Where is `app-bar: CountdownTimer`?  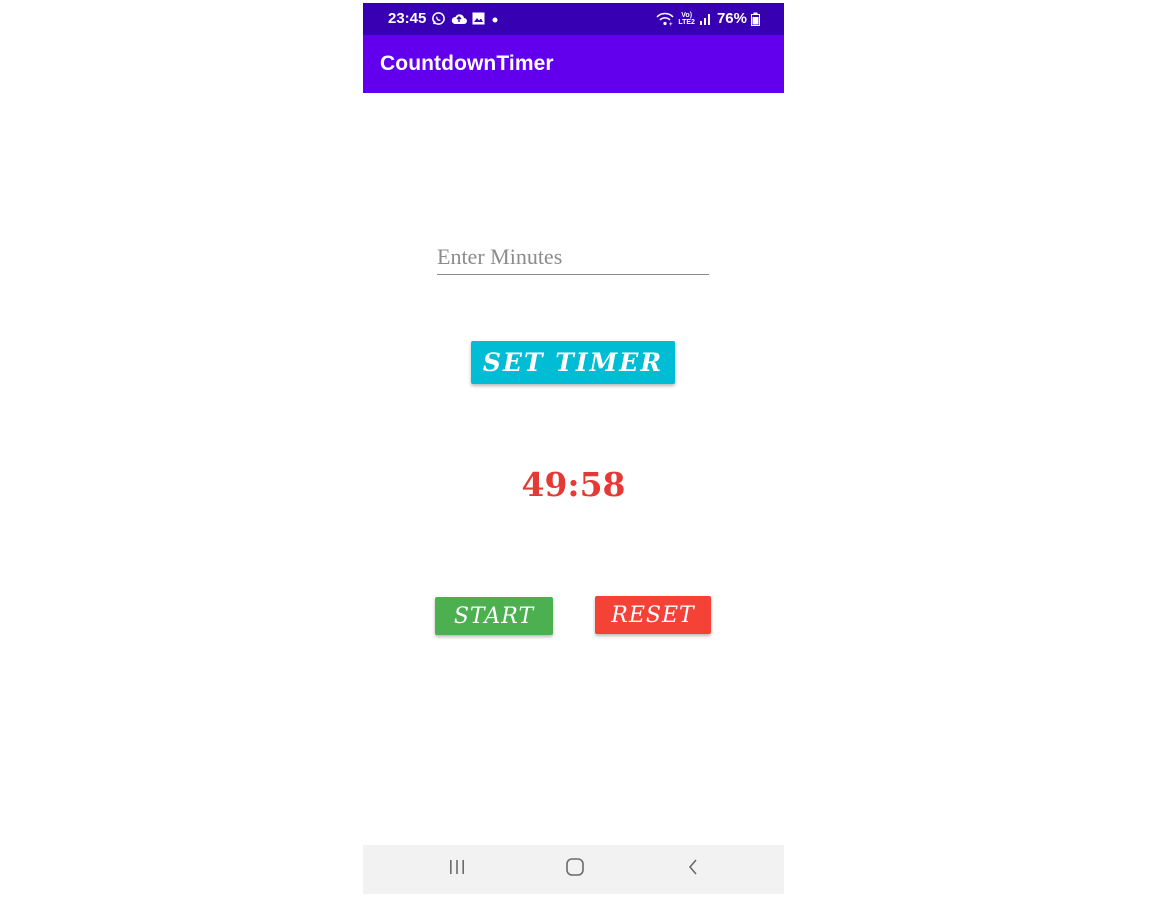 app-bar: CountdownTimer is located at coordinates (573, 64).